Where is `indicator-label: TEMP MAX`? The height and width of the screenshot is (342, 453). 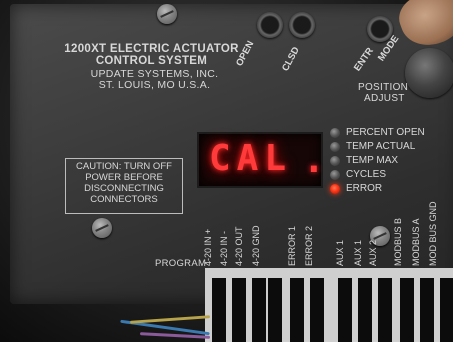 indicator-label: TEMP MAX is located at coordinates (372, 160).